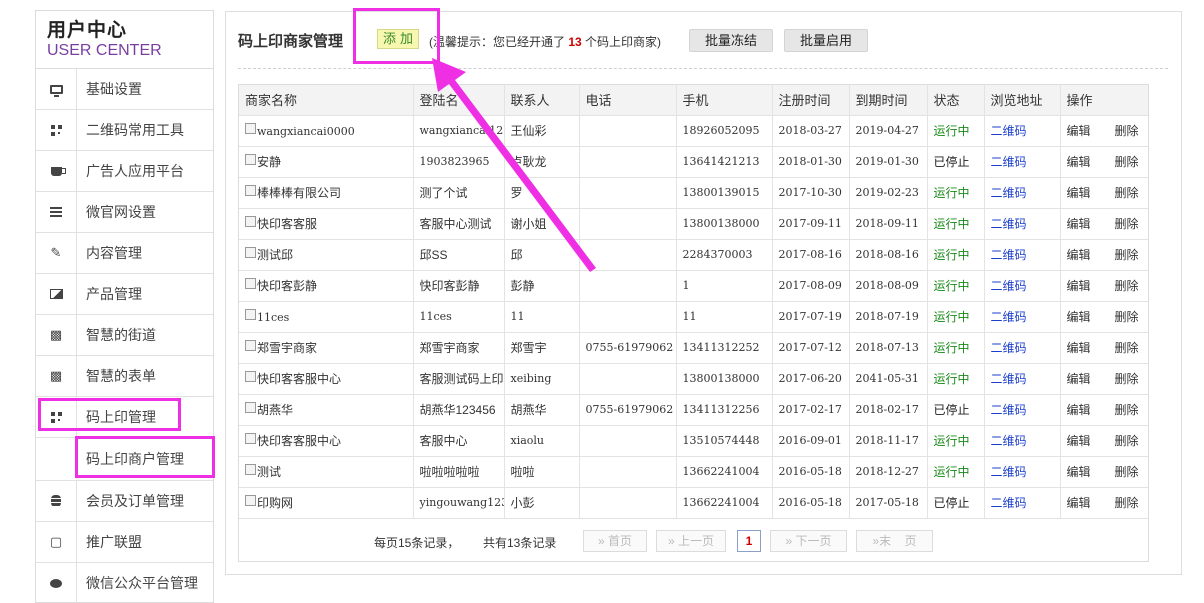 The image size is (1204, 603). Describe the element at coordinates (459, 286) in the screenshot. I see `cell-login: 快印客彭静` at that location.